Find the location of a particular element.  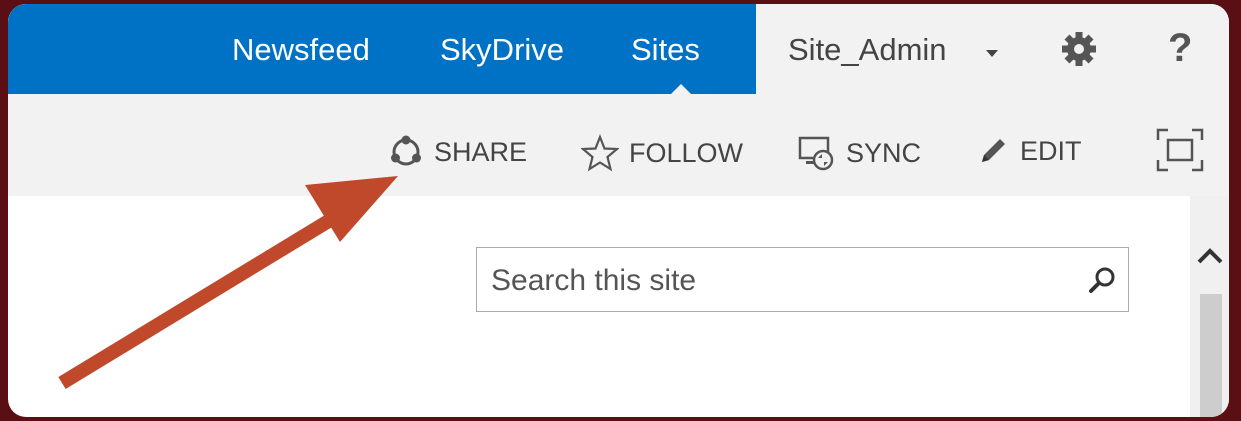

annotation-arrow is located at coordinates (228, 282).